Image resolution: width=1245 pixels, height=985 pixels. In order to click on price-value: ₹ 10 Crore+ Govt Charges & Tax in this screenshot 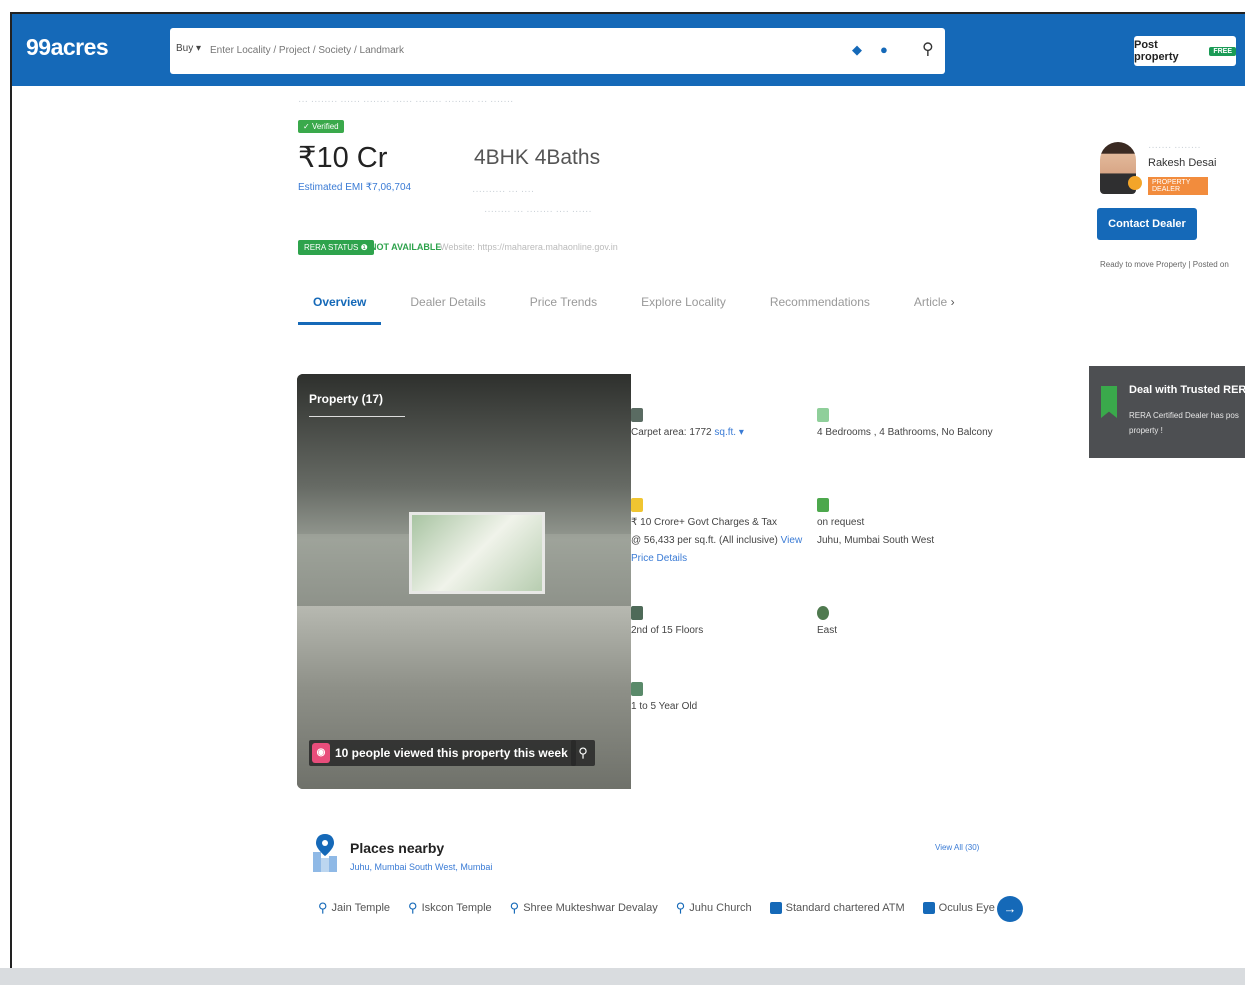, I will do `click(704, 522)`.